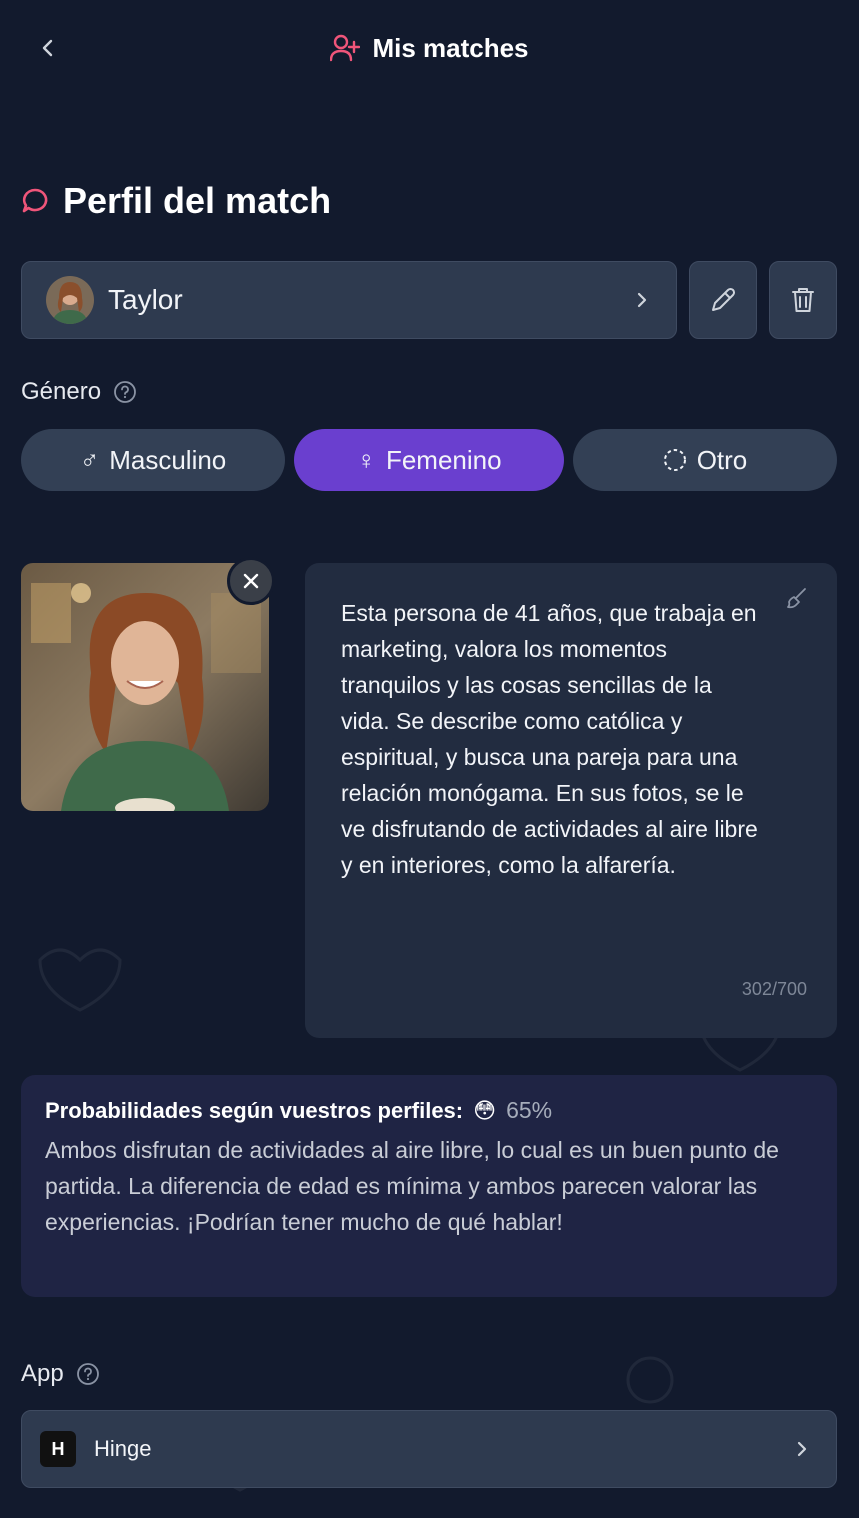 The image size is (859, 1518). I want to click on gender-option-label: Masculino, so click(168, 459).